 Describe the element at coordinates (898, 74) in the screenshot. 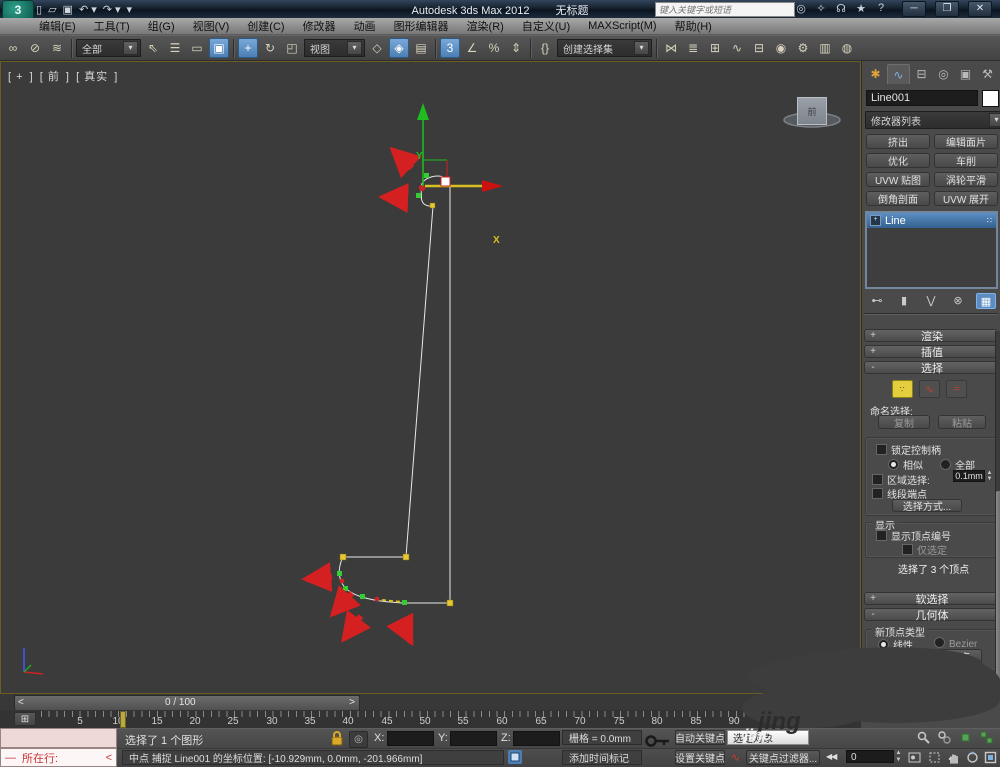

I see `modify-tab-icon: ∿` at that location.